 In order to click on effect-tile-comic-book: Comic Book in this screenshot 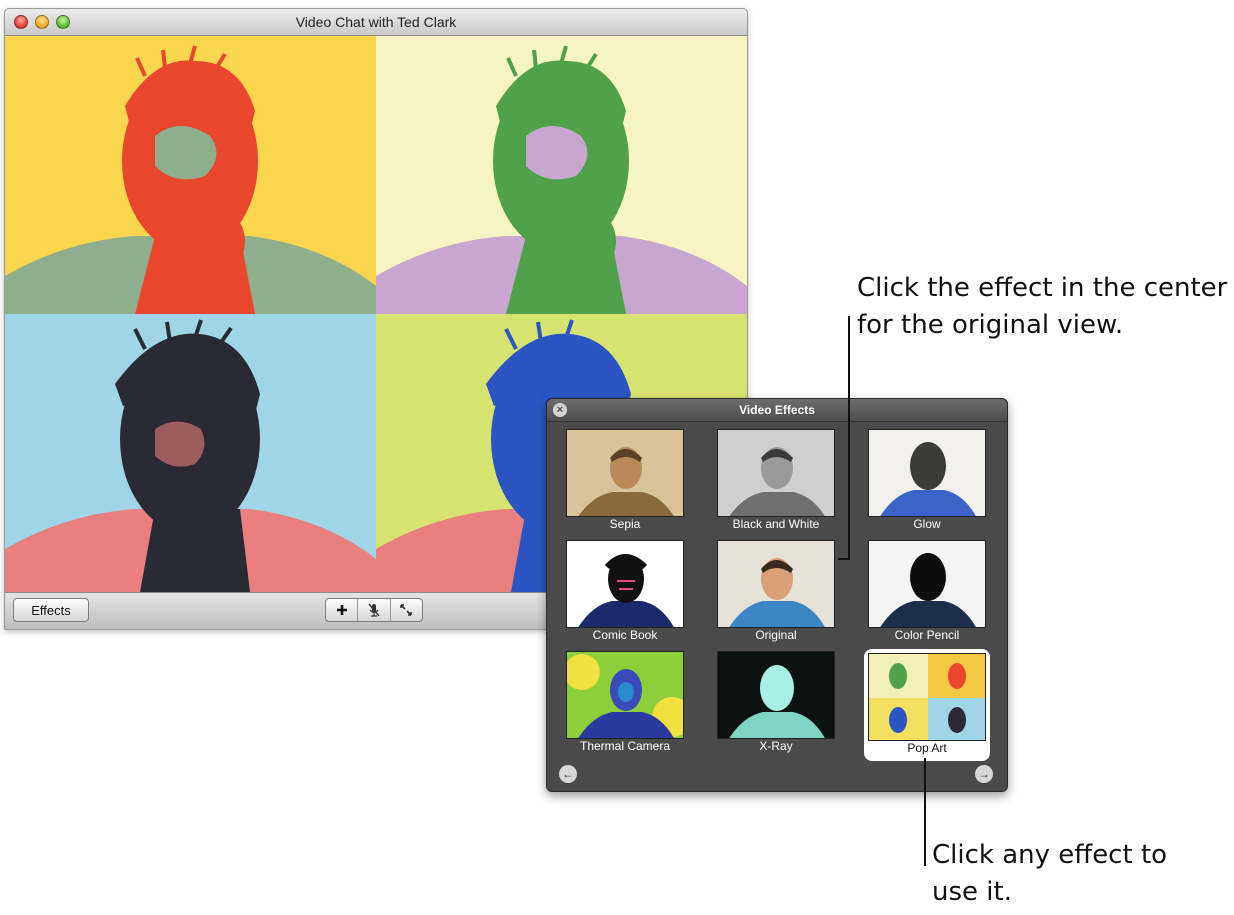, I will do `click(625, 595)`.